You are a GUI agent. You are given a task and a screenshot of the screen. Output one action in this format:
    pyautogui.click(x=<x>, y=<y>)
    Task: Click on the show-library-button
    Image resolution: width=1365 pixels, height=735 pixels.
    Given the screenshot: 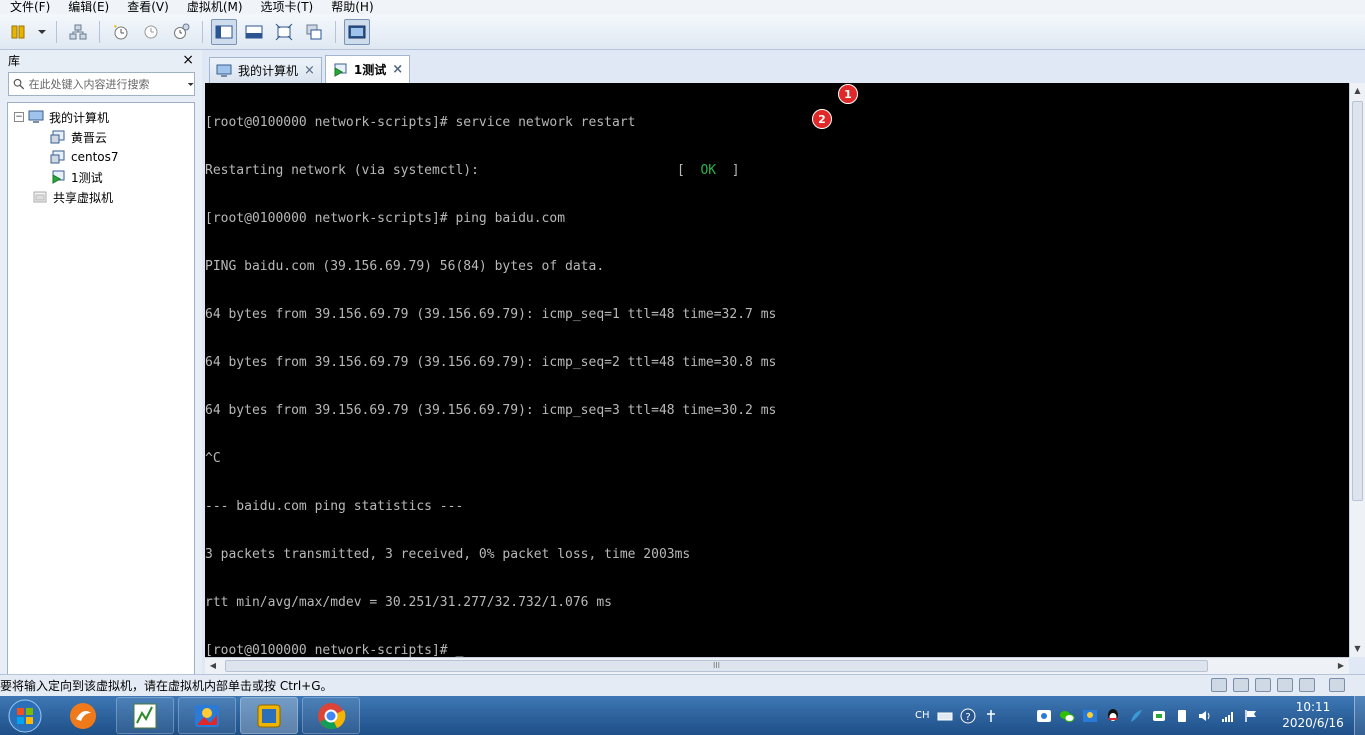 What is the action you would take?
    pyautogui.click(x=224, y=31)
    